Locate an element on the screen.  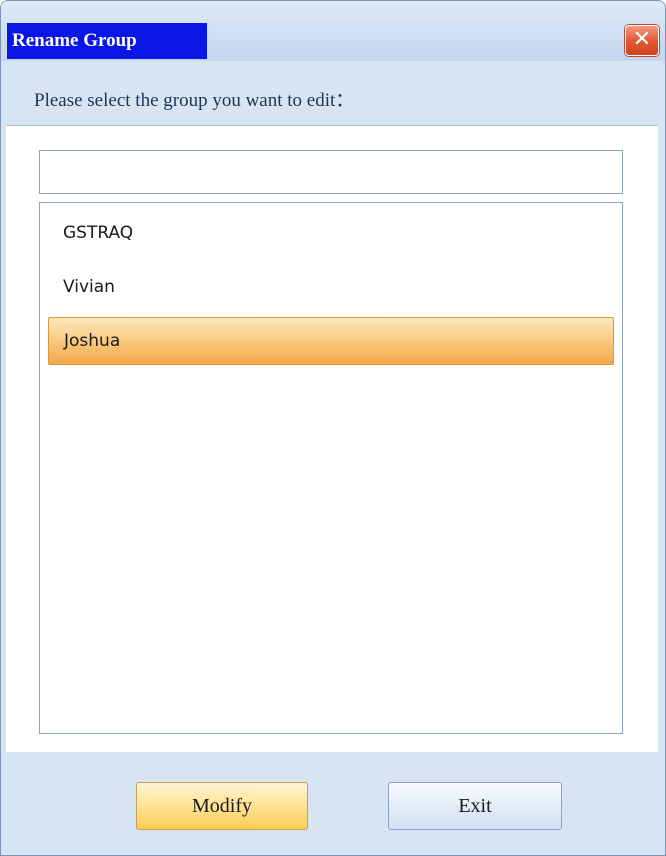
exit-button: Exit is located at coordinates (475, 806).